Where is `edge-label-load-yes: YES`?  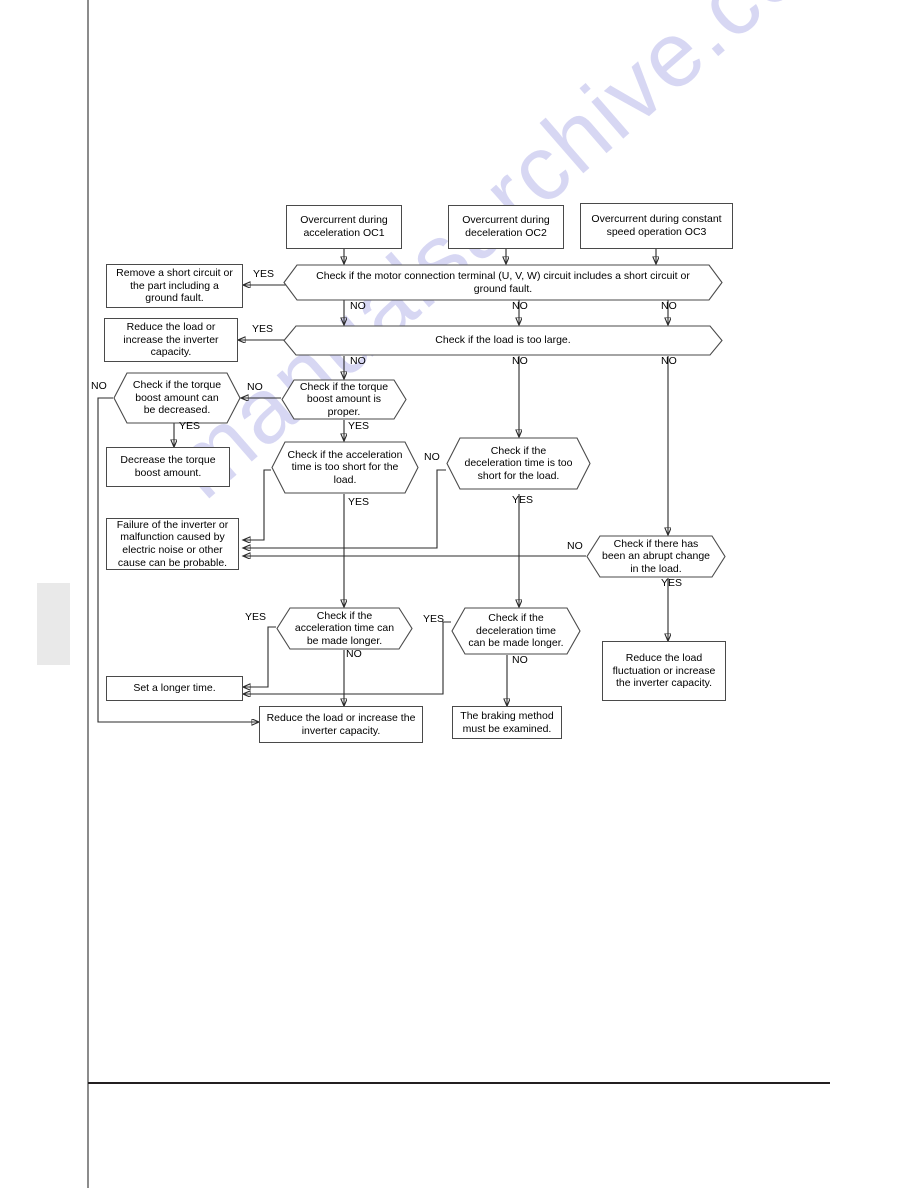 edge-label-load-yes: YES is located at coordinates (263, 329).